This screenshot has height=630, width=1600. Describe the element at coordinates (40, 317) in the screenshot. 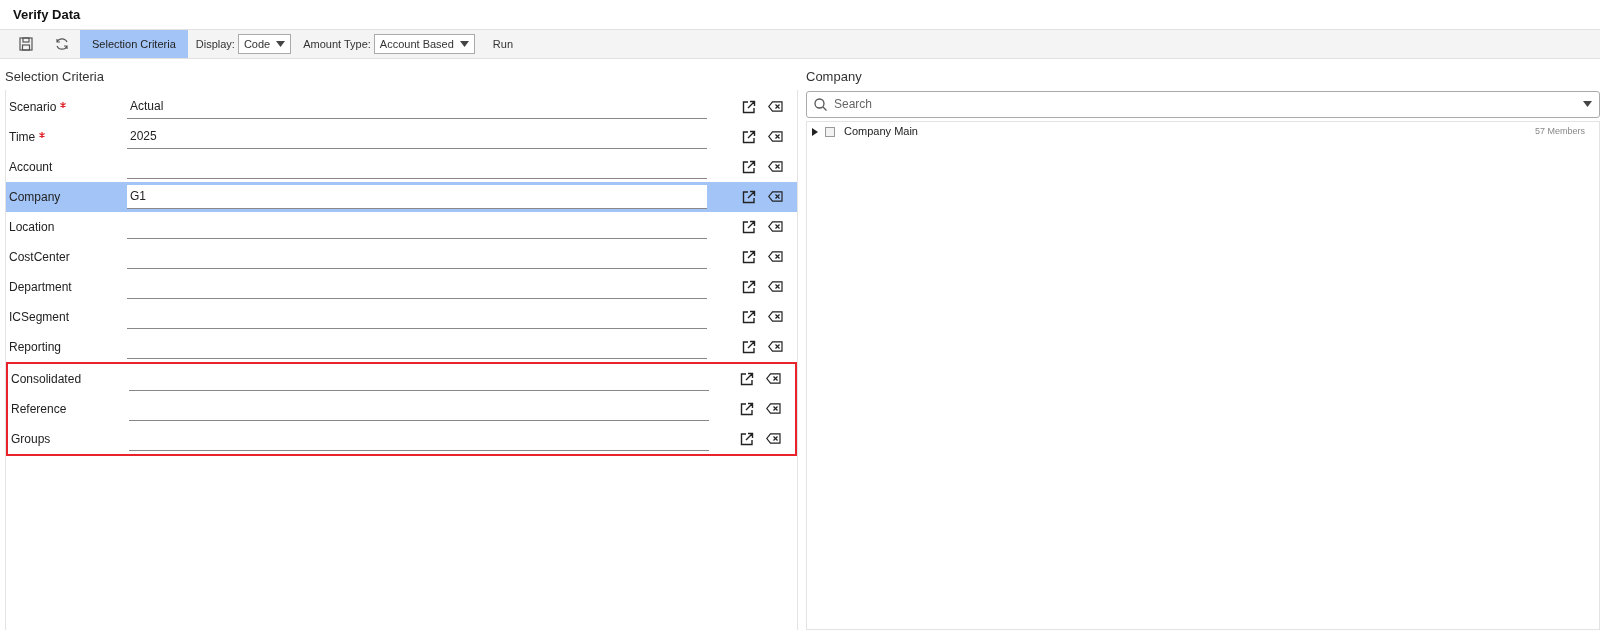

I see `field-label: ICSegment` at that location.